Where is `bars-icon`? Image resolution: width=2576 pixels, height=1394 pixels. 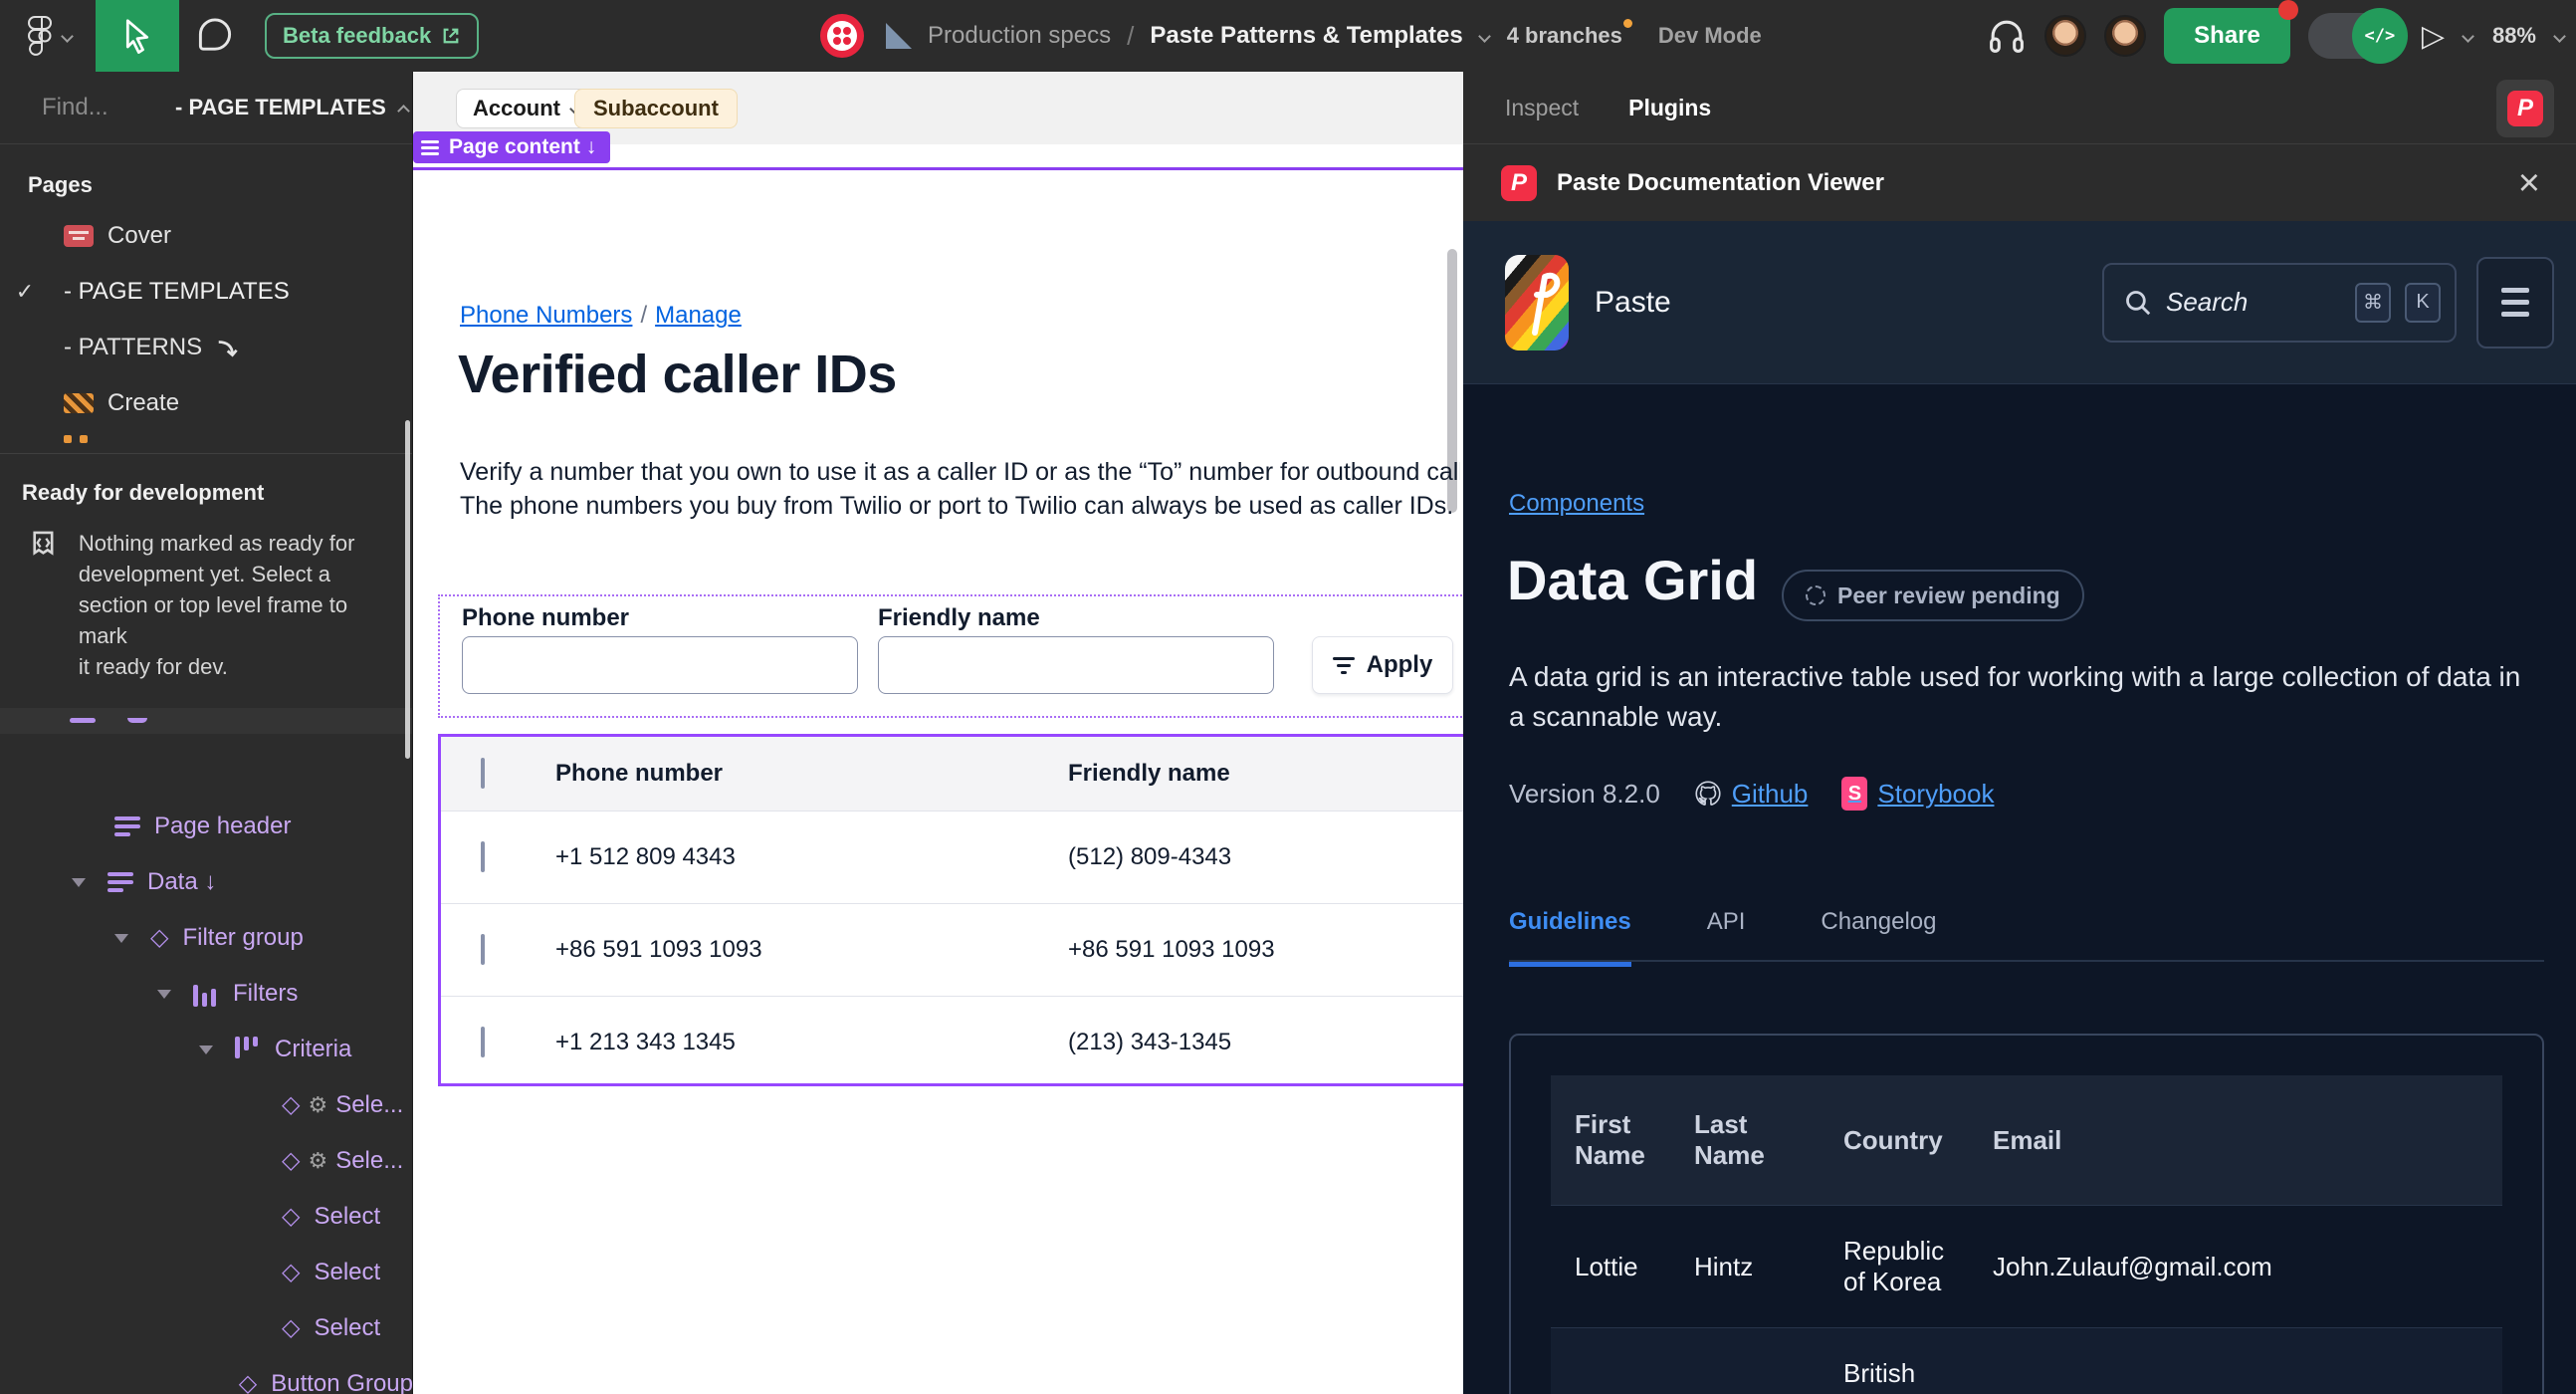 bars-icon is located at coordinates (206, 994).